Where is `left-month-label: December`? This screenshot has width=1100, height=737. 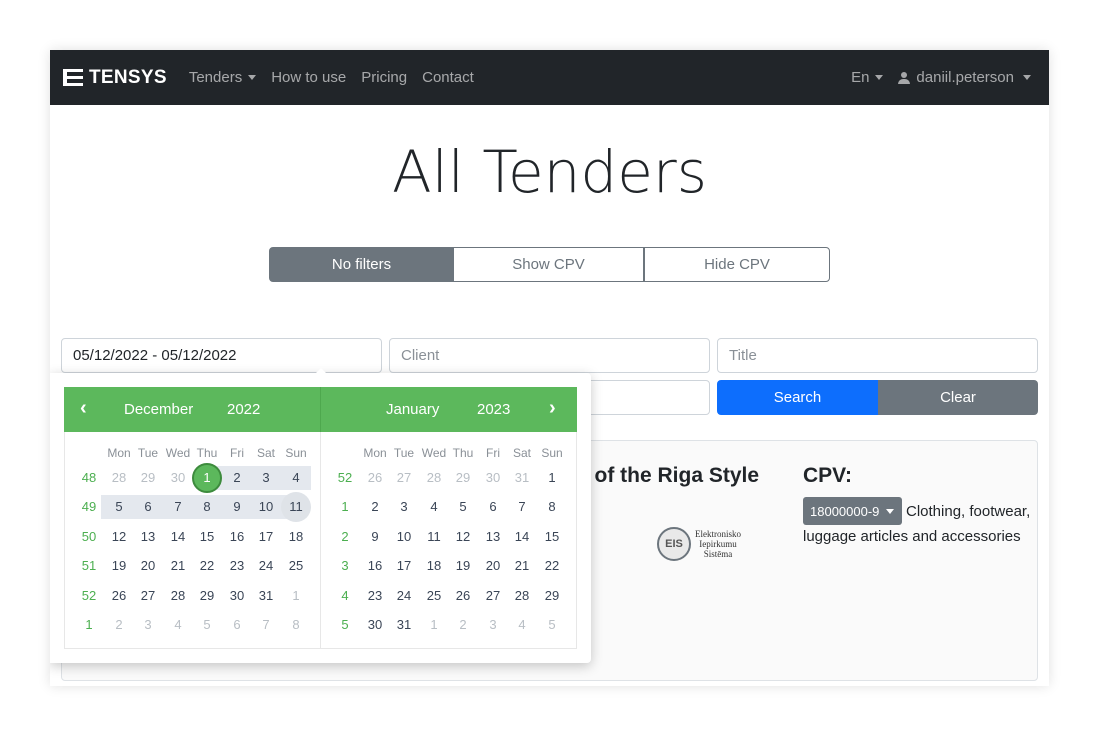 left-month-label: December is located at coordinates (158, 409).